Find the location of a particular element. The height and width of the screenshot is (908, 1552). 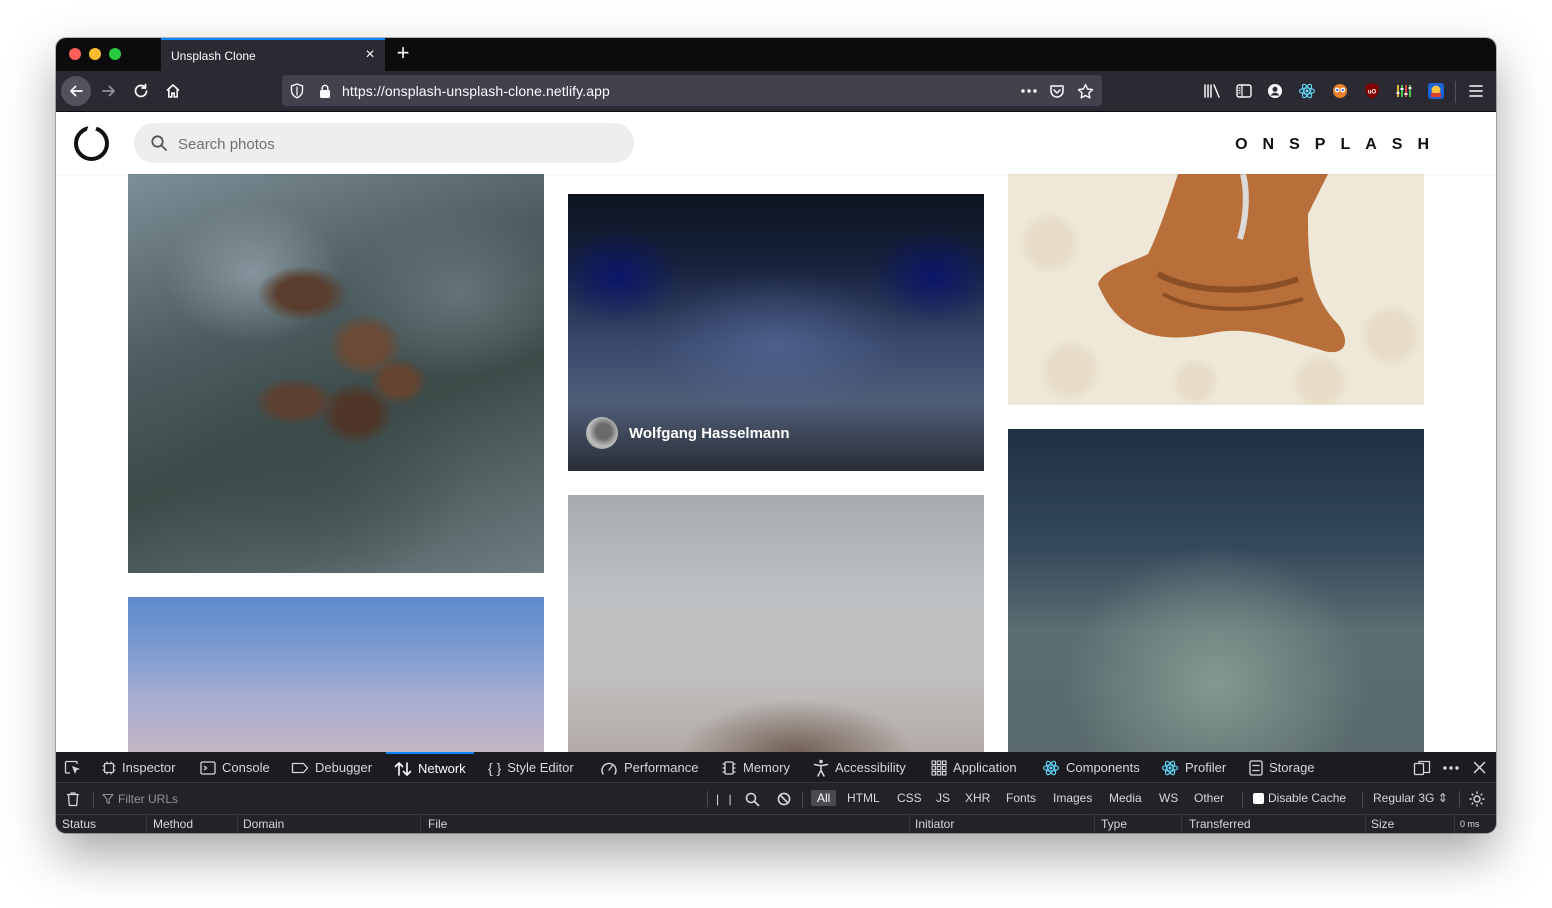

tab-inspector: Inspector is located at coordinates (138, 767).